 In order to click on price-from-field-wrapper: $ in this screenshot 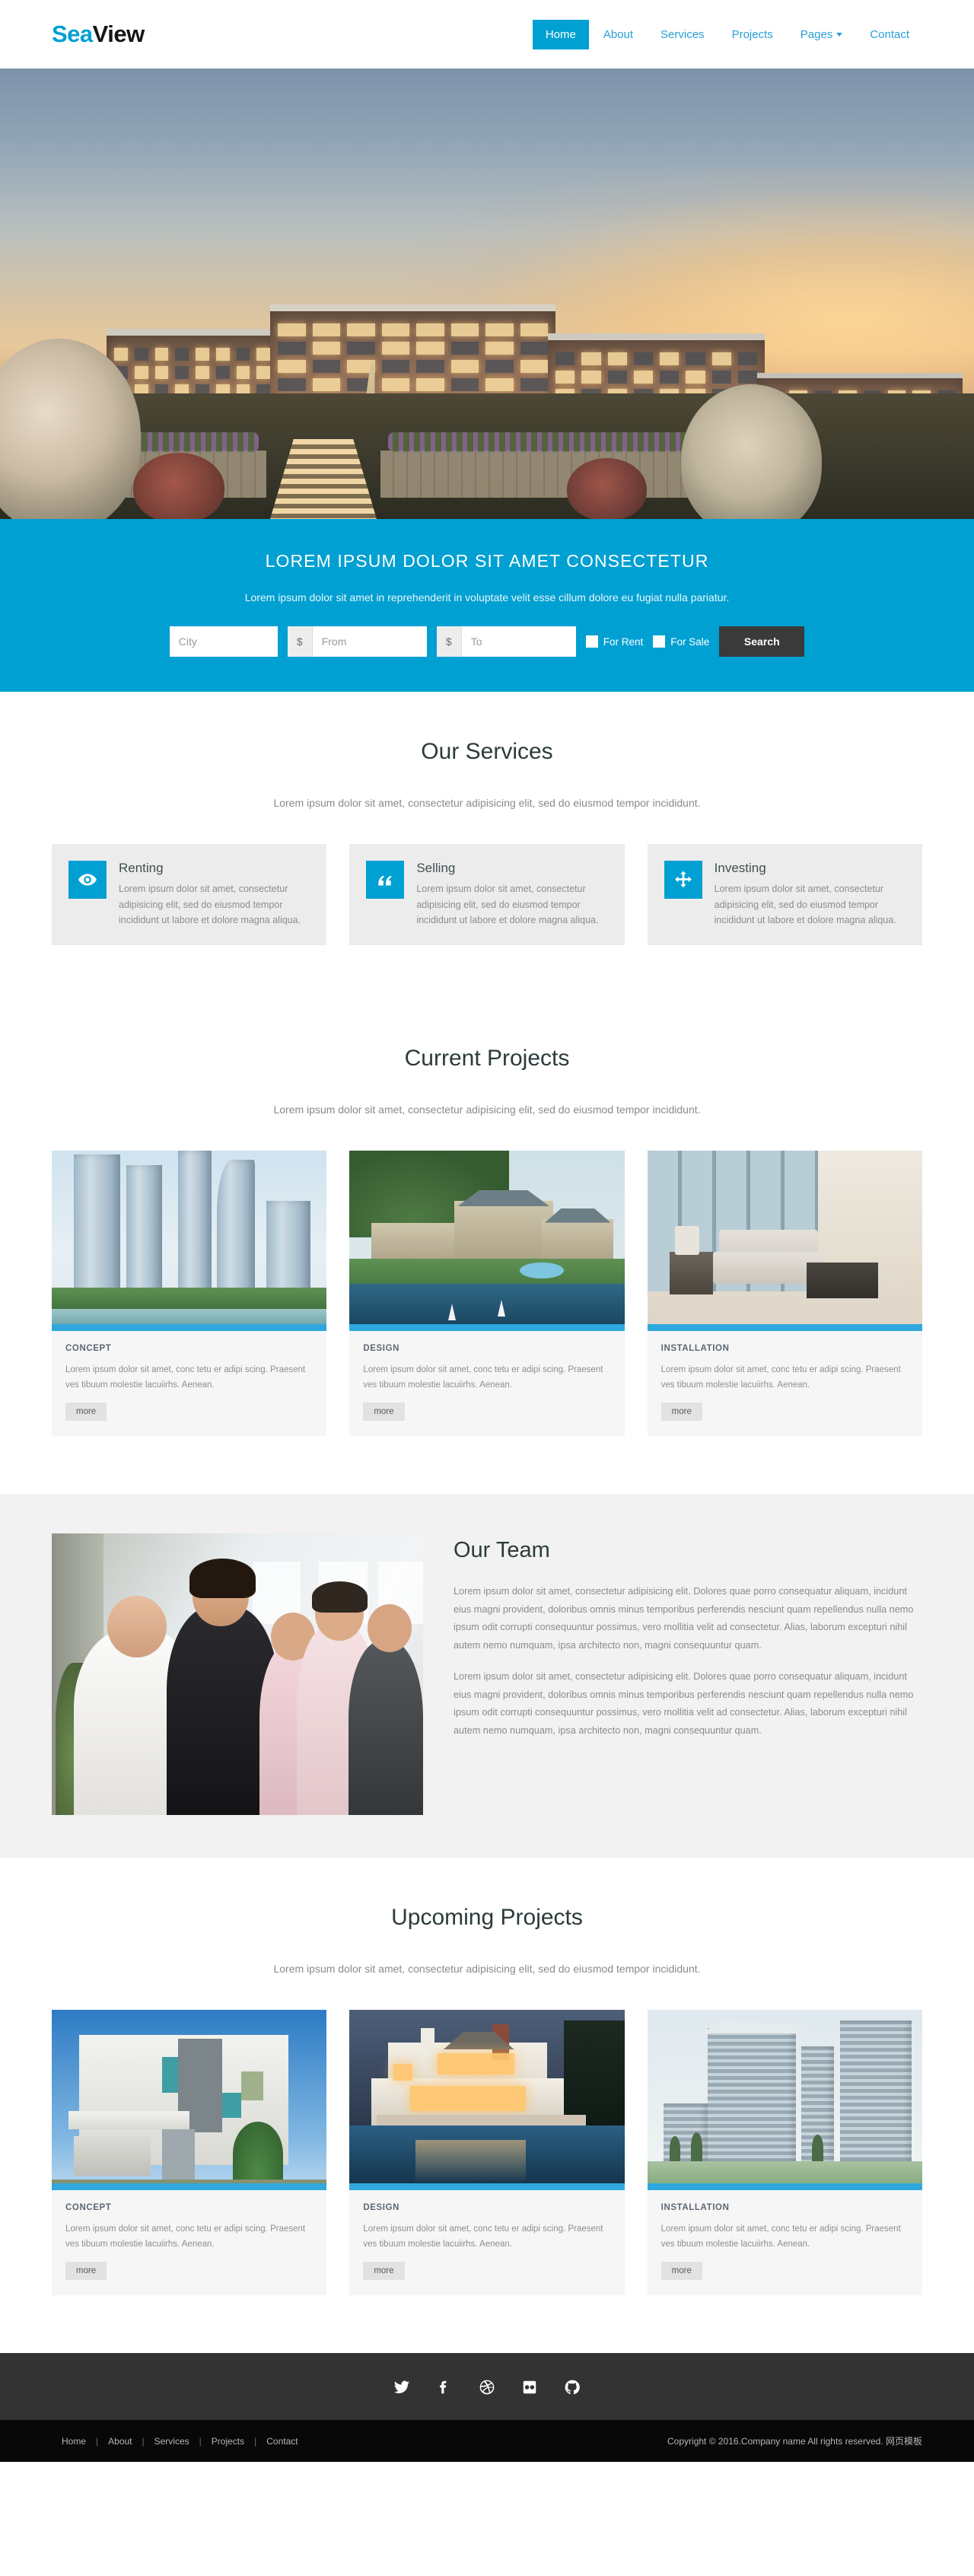, I will do `click(357, 641)`.